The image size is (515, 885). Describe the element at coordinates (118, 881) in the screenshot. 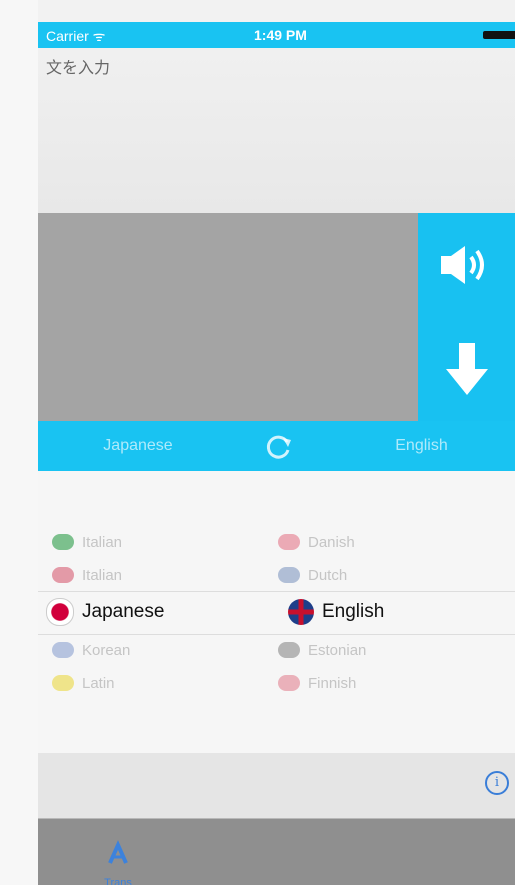

I see `tab-label: Trans` at that location.